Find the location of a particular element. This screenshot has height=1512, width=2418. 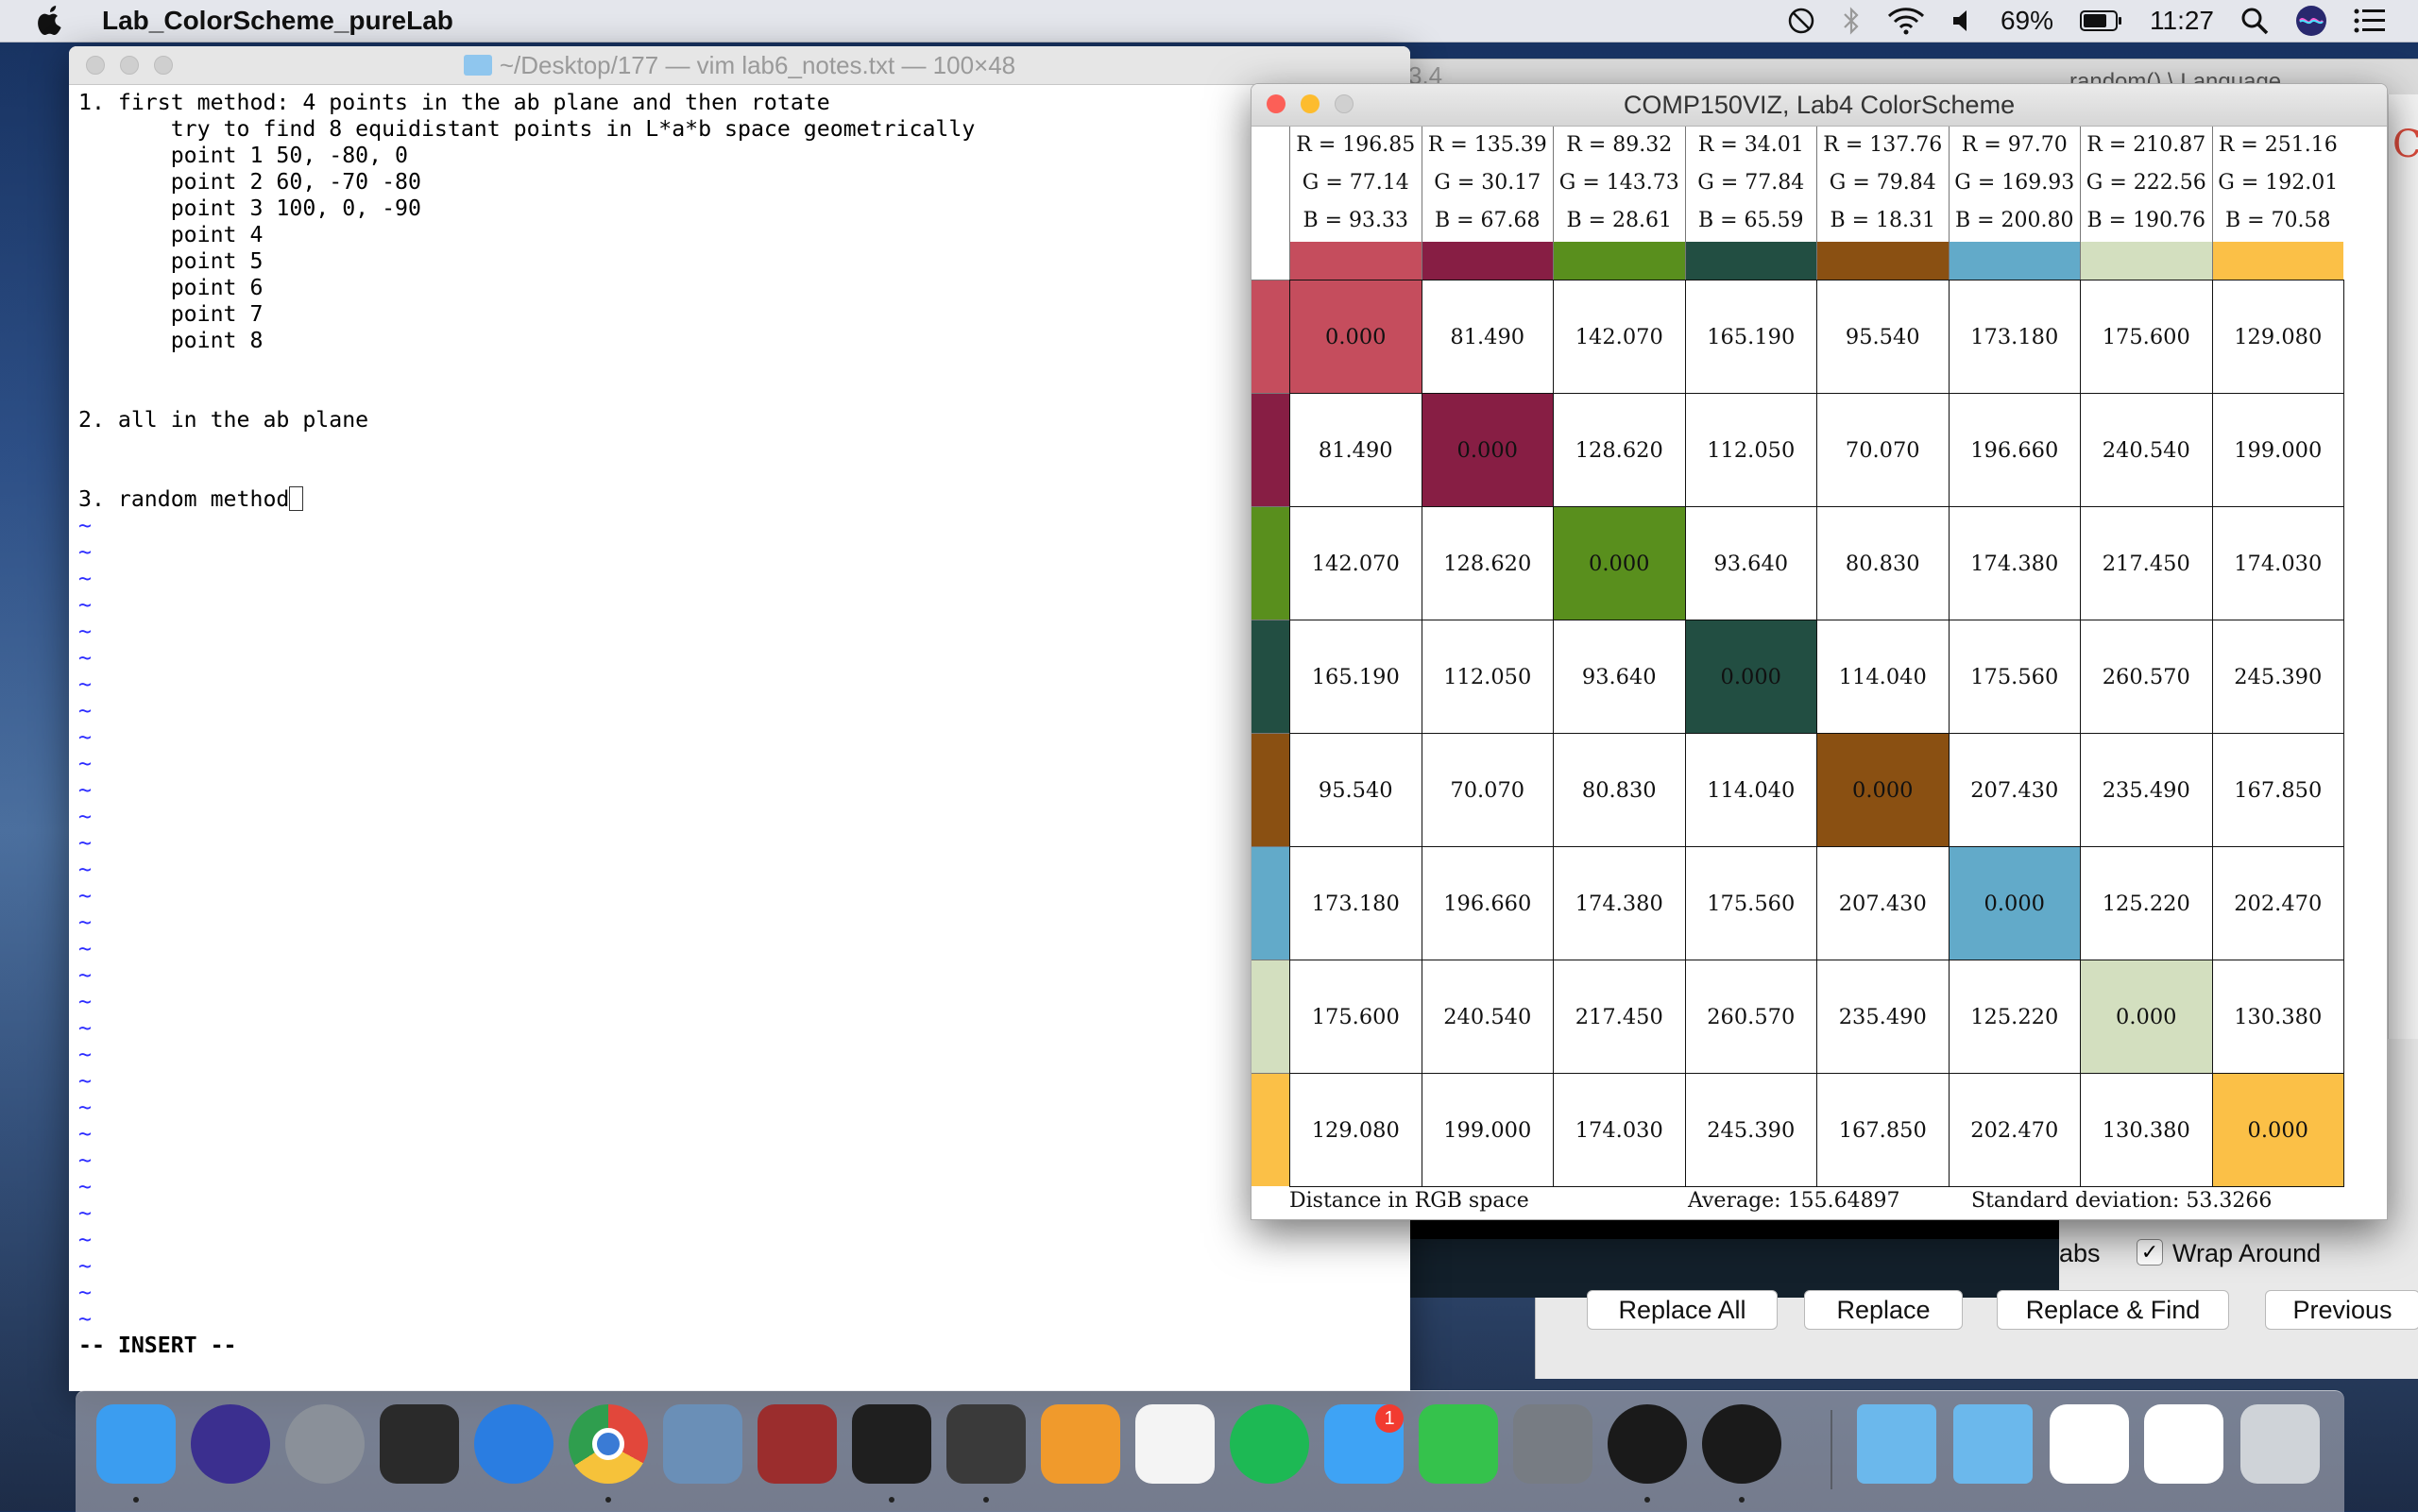

terminal-icon is located at coordinates (892, 1444).